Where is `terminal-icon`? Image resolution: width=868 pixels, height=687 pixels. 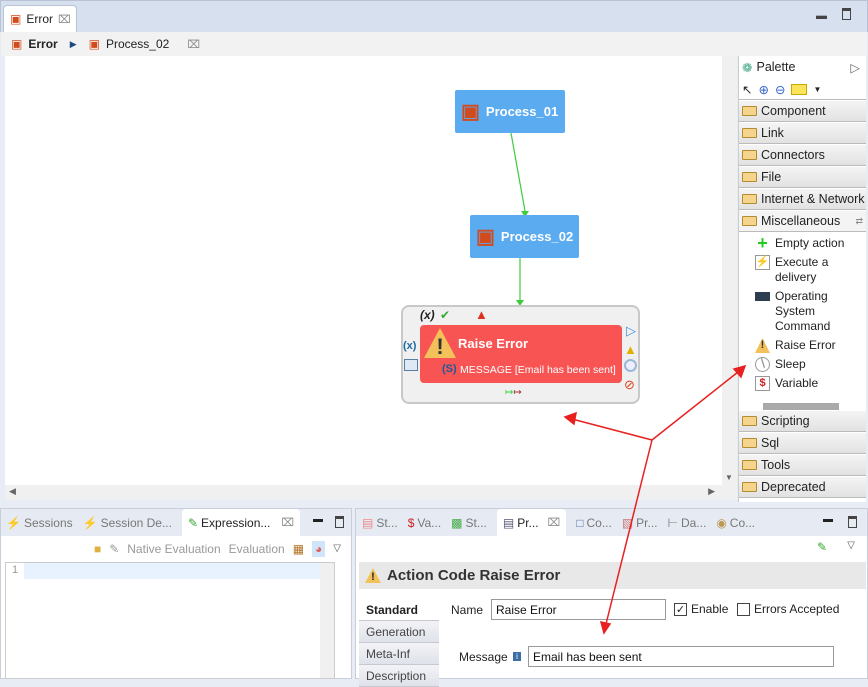
terminal-icon is located at coordinates (762, 296).